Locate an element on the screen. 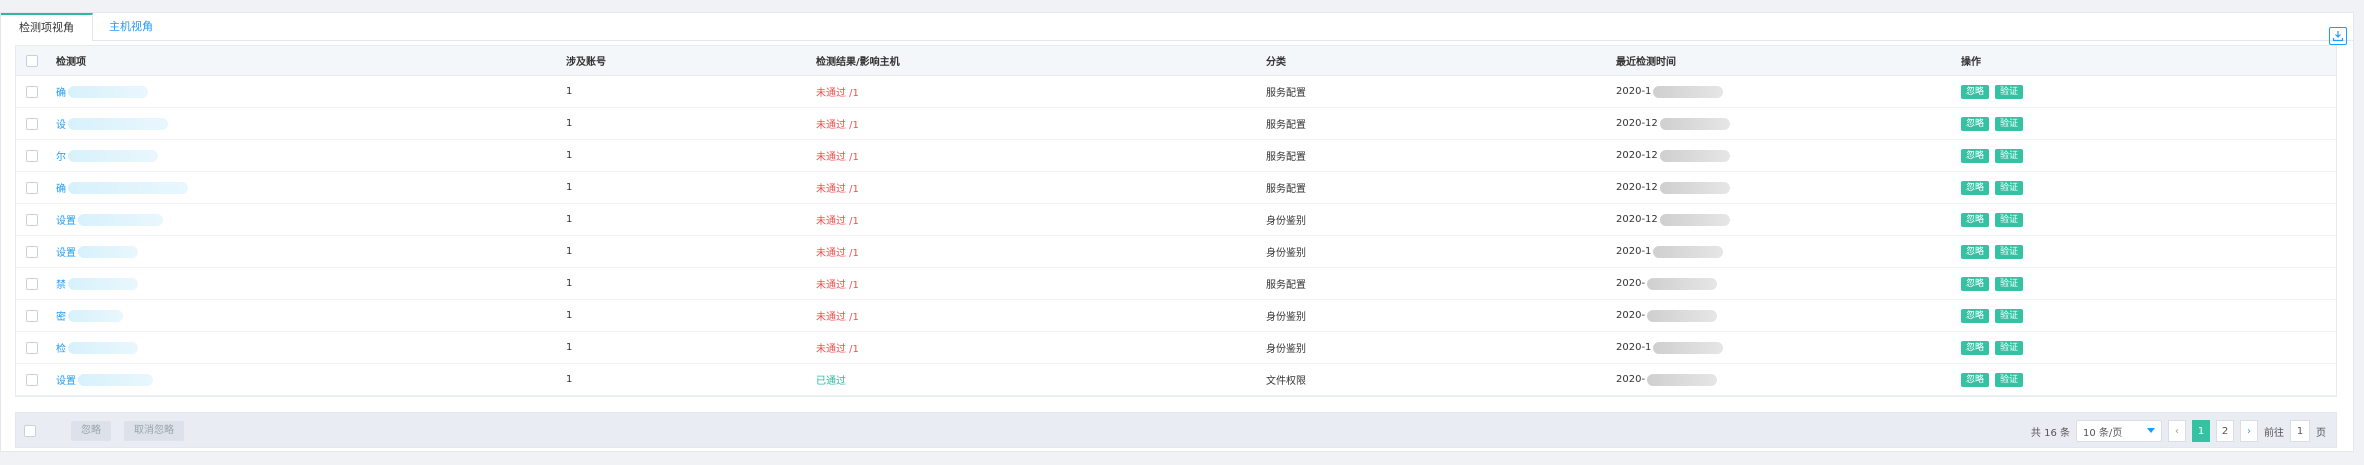 This screenshot has width=2364, height=465. check-item-name: 密 is located at coordinates (61, 315).